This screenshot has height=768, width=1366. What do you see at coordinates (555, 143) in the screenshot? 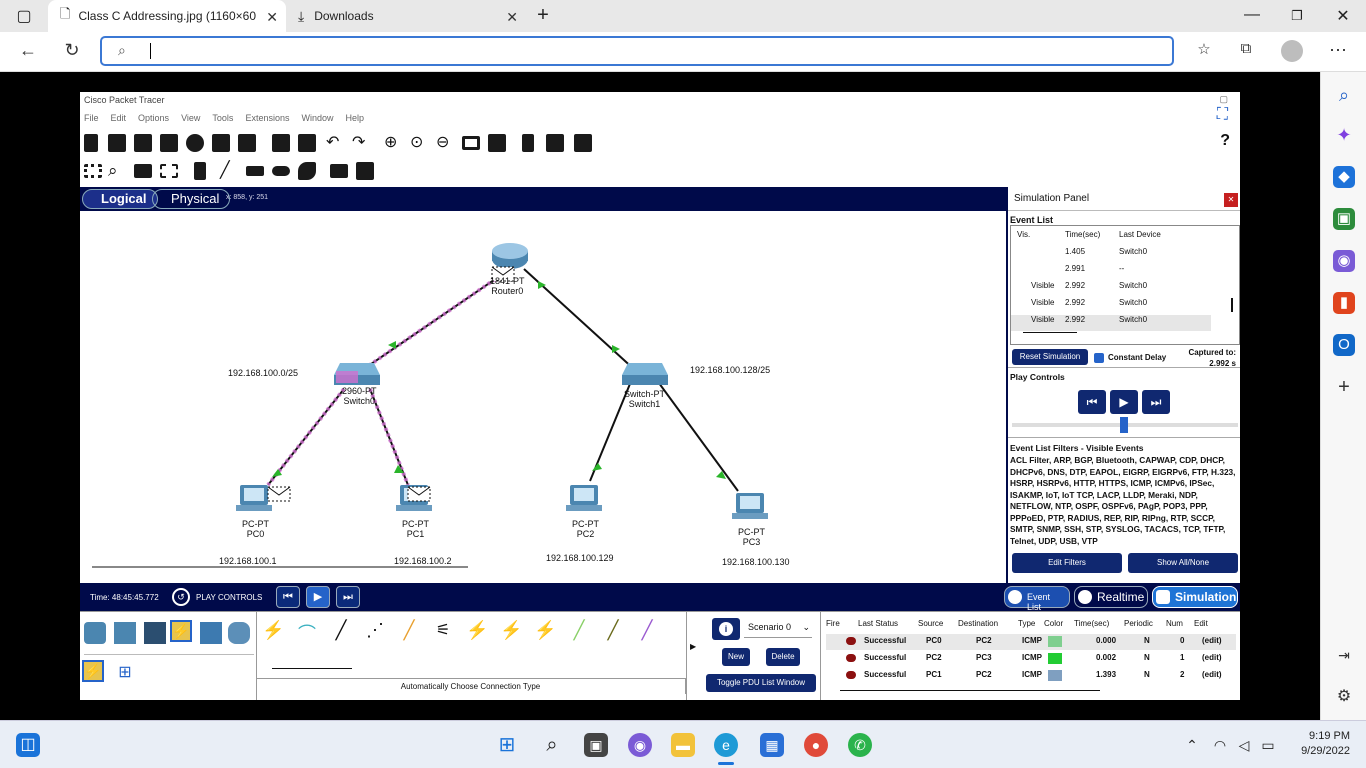
I see `ipc-icon` at bounding box center [555, 143].